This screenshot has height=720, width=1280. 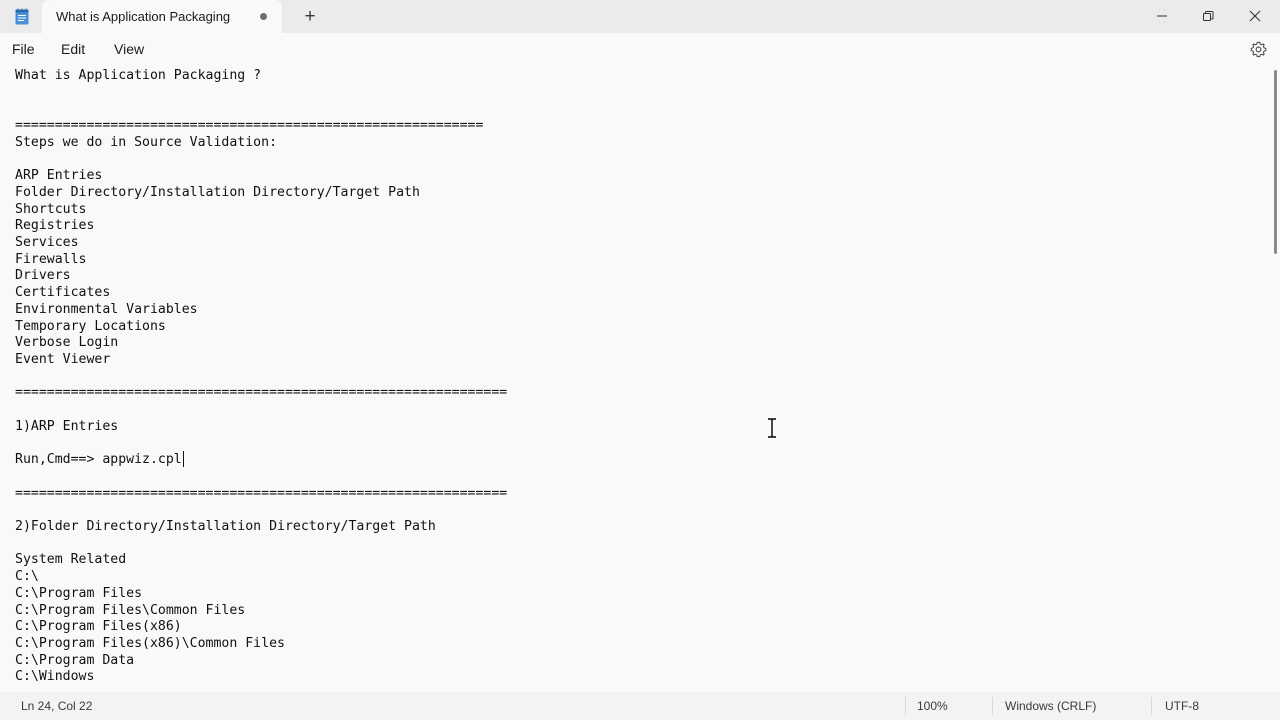 I want to click on restore-icon, so click(x=1208, y=15).